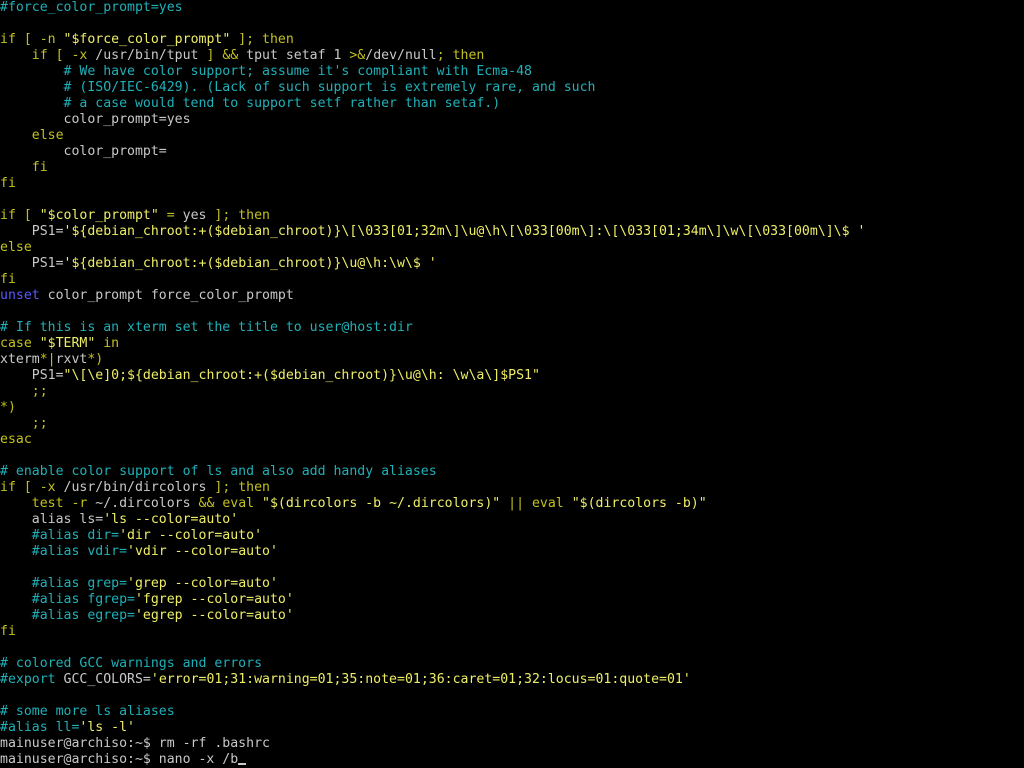 The image size is (1024, 768). Describe the element at coordinates (214, 599) in the screenshot. I see `terminal-text: 'fgrep --color=auto'` at that location.